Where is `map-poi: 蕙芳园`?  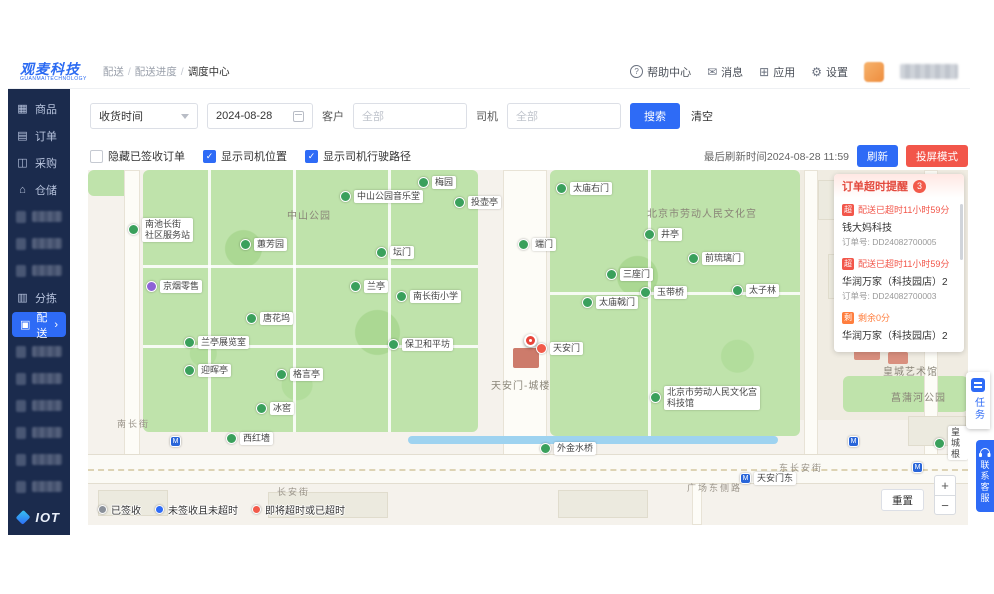
map-poi: 蕙芳园 is located at coordinates (264, 244).